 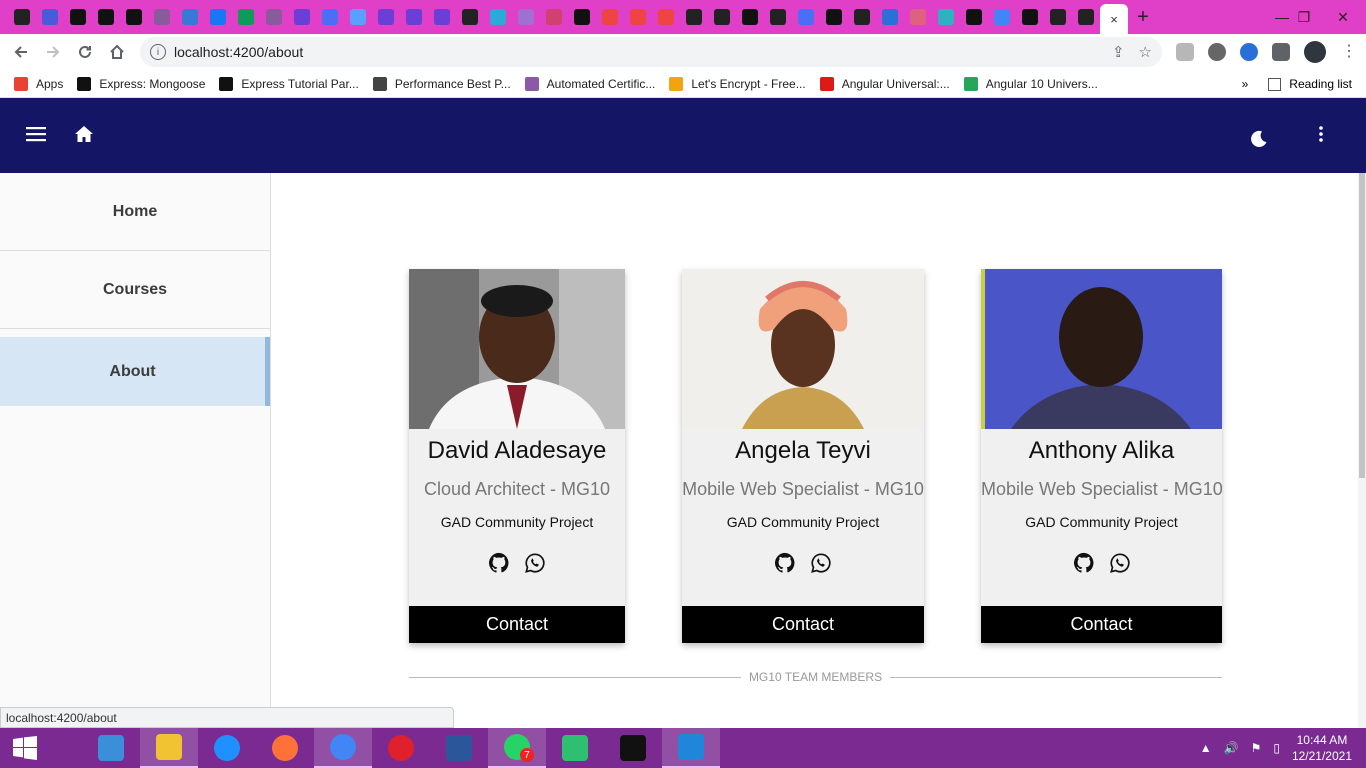 What do you see at coordinates (1118, 52) in the screenshot?
I see `share-icon: ⇪` at bounding box center [1118, 52].